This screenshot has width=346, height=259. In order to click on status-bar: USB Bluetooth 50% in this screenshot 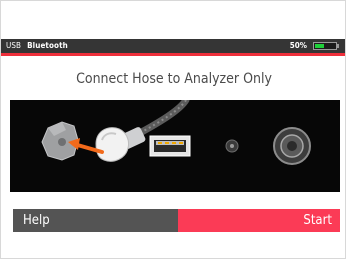, I will do `click(173, 46)`.